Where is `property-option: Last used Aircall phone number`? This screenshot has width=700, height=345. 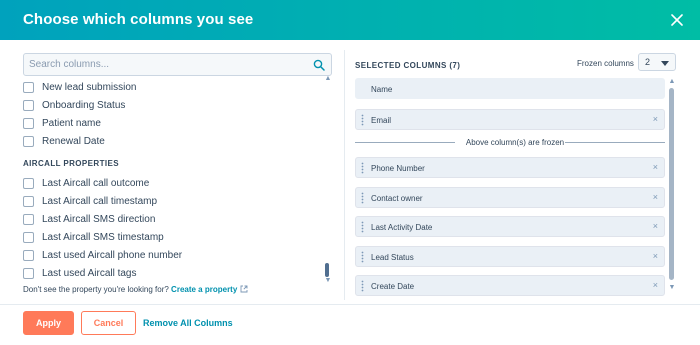
property-option: Last used Aircall phone number is located at coordinates (102, 255).